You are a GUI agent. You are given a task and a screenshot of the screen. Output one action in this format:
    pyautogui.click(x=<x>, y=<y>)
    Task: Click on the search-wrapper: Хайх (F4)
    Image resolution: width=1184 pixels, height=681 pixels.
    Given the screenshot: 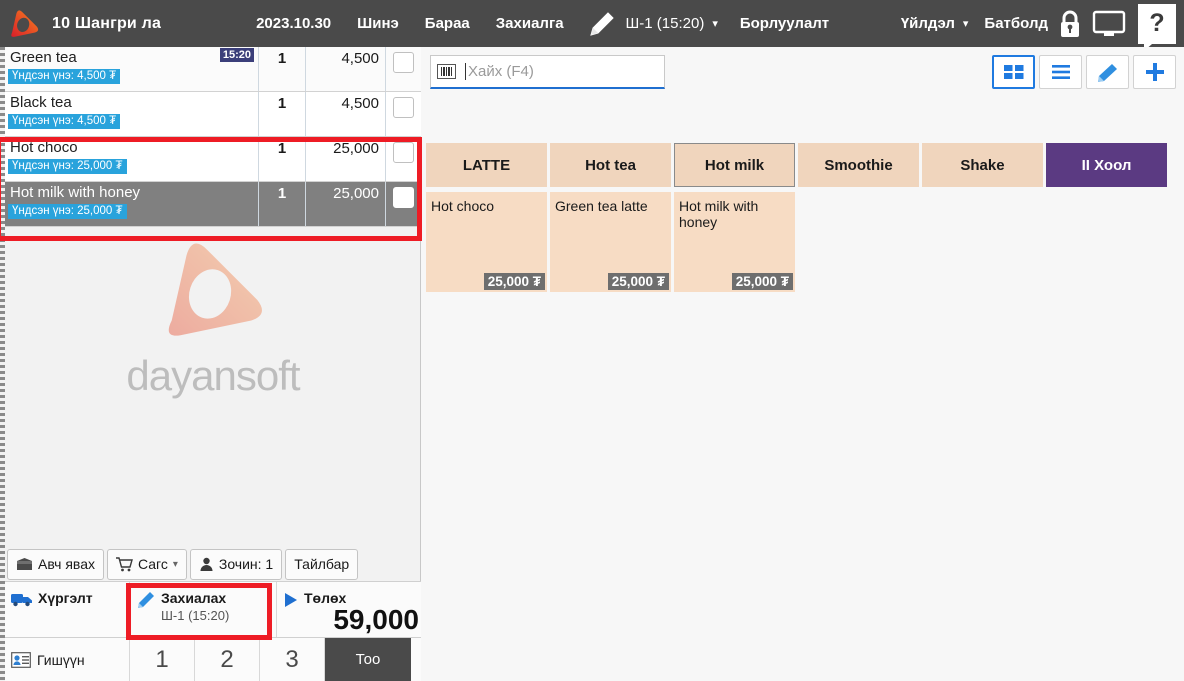 What is the action you would take?
    pyautogui.click(x=547, y=72)
    